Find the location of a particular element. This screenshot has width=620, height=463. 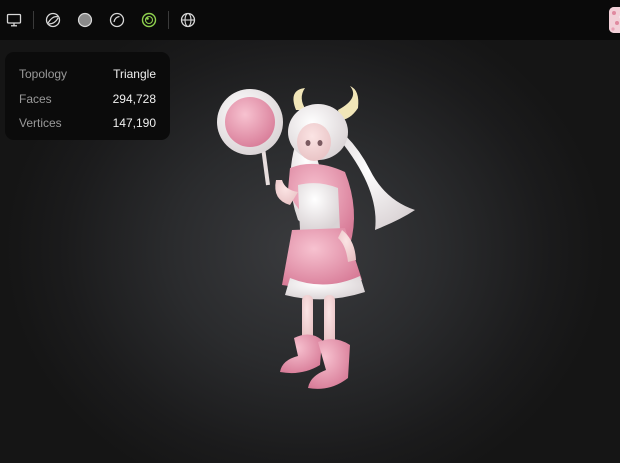

boot-left is located at coordinates (301, 354).